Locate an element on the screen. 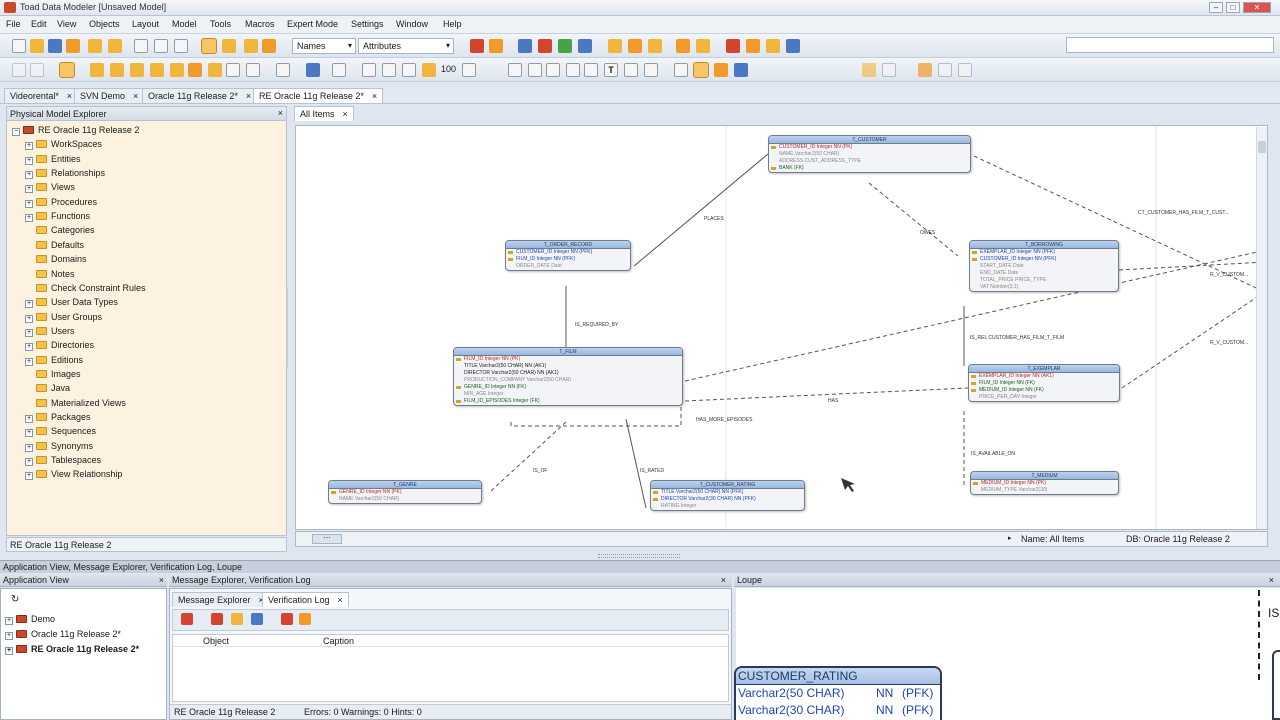  menu-model: Model is located at coordinates (184, 24).